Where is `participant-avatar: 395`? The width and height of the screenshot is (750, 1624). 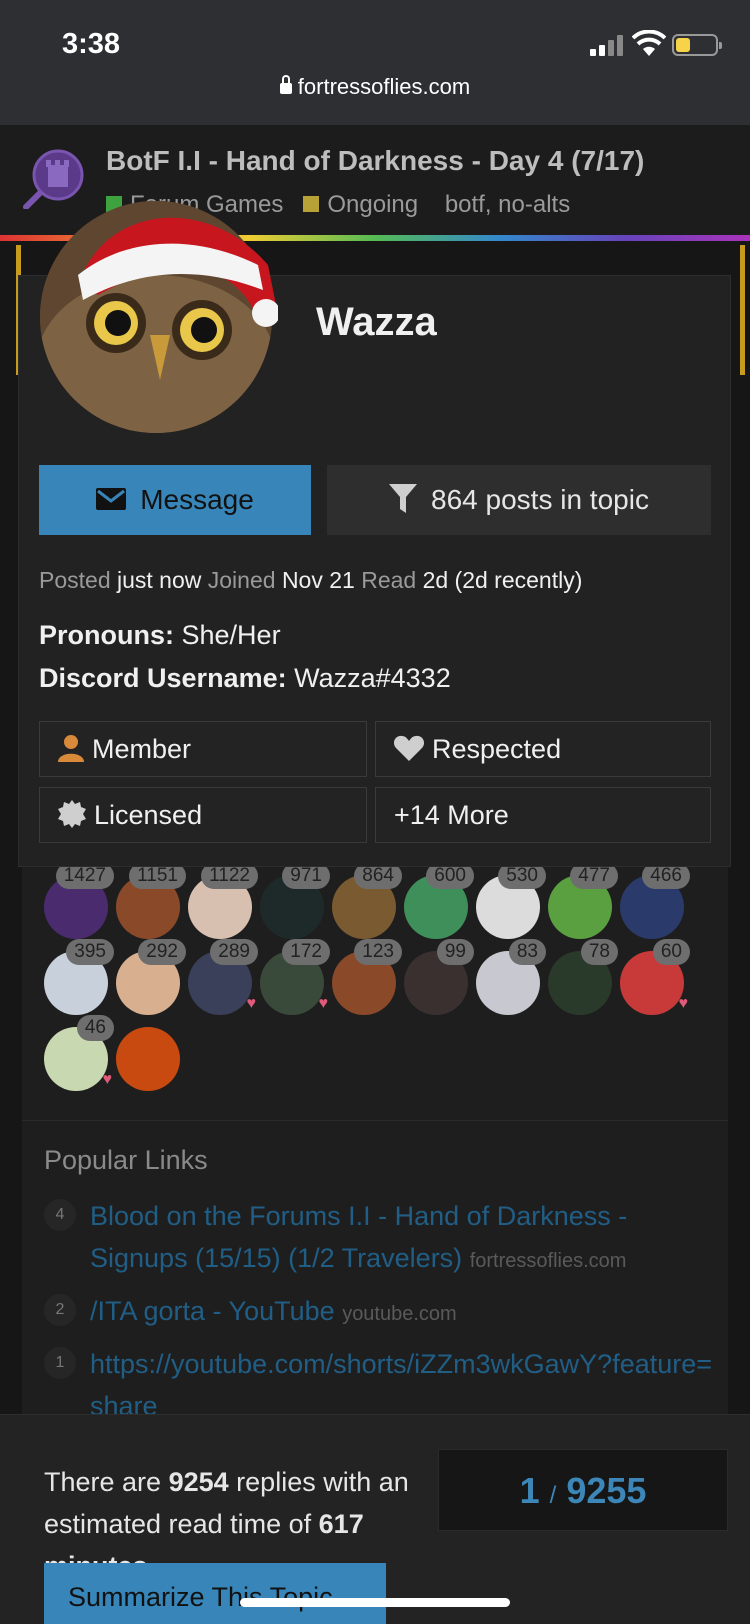 participant-avatar: 395 is located at coordinates (79, 977).